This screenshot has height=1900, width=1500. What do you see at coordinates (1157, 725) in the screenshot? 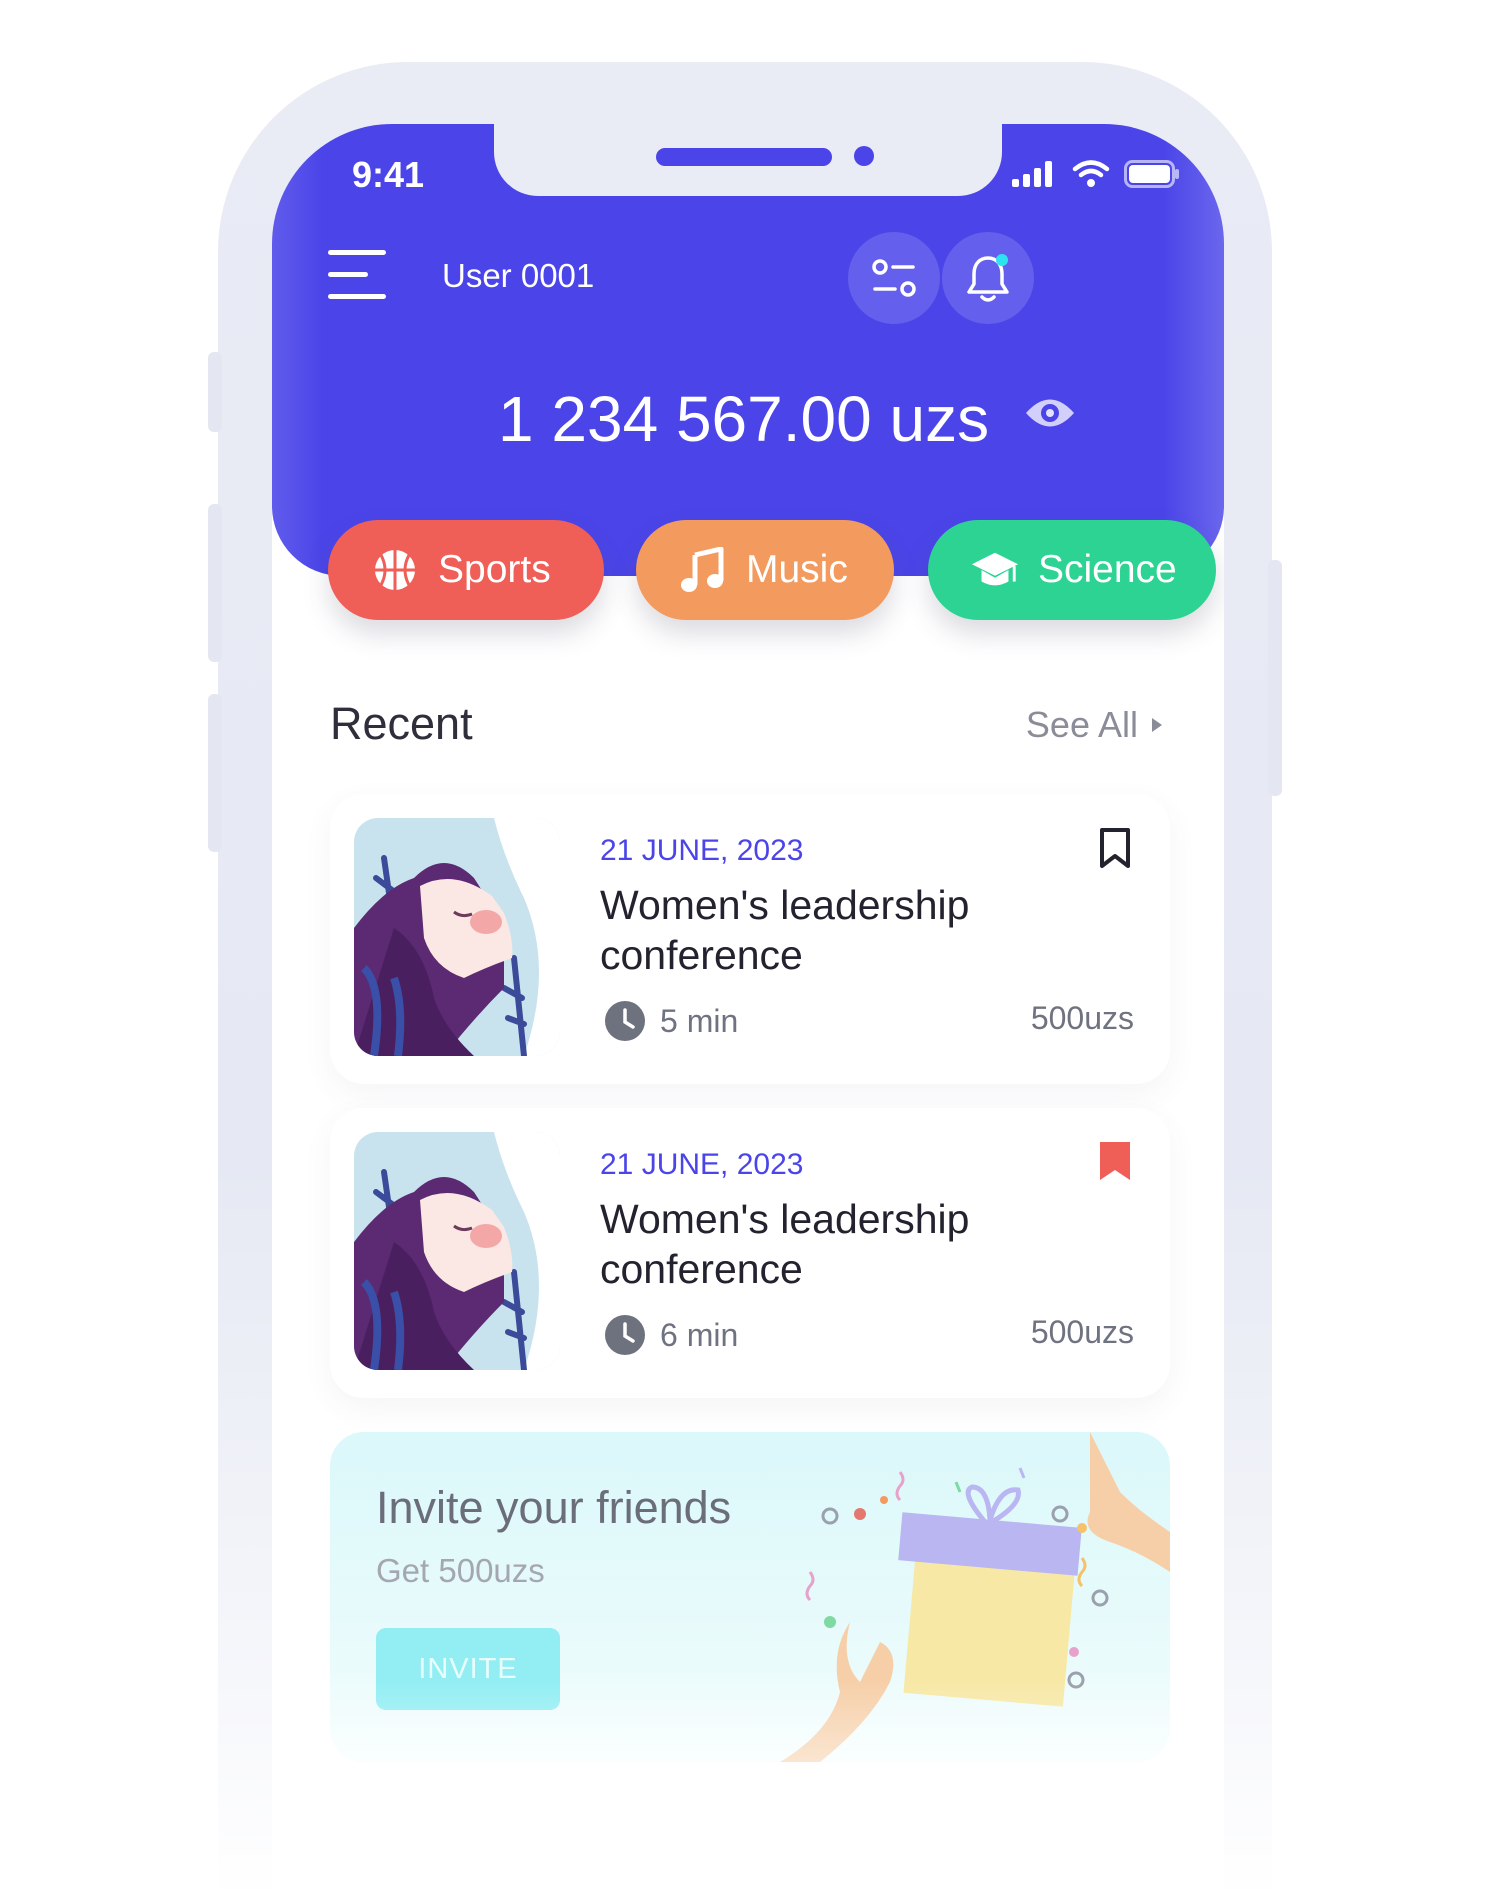
I see `chevron-right-icon` at bounding box center [1157, 725].